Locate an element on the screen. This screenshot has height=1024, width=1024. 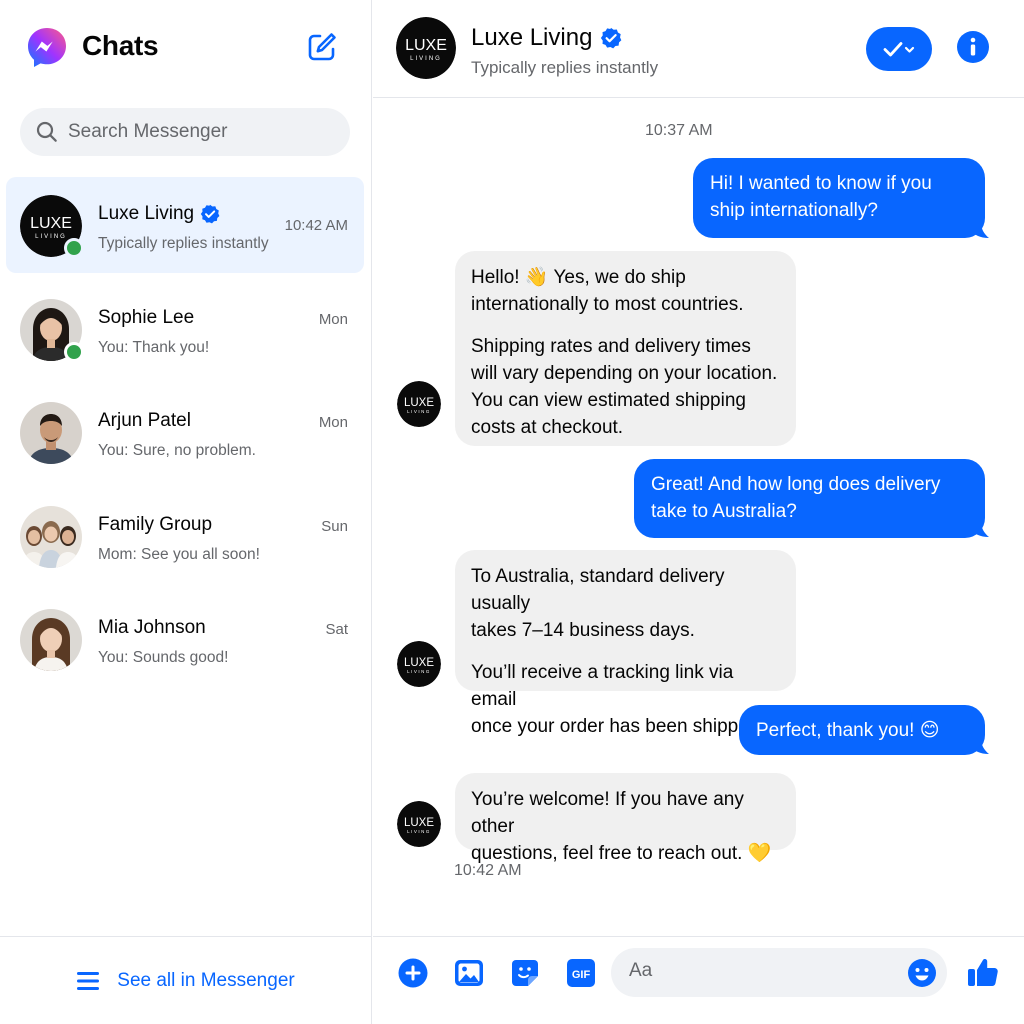
message-line: takes 7–14 business days. is located at coordinates (583, 630).